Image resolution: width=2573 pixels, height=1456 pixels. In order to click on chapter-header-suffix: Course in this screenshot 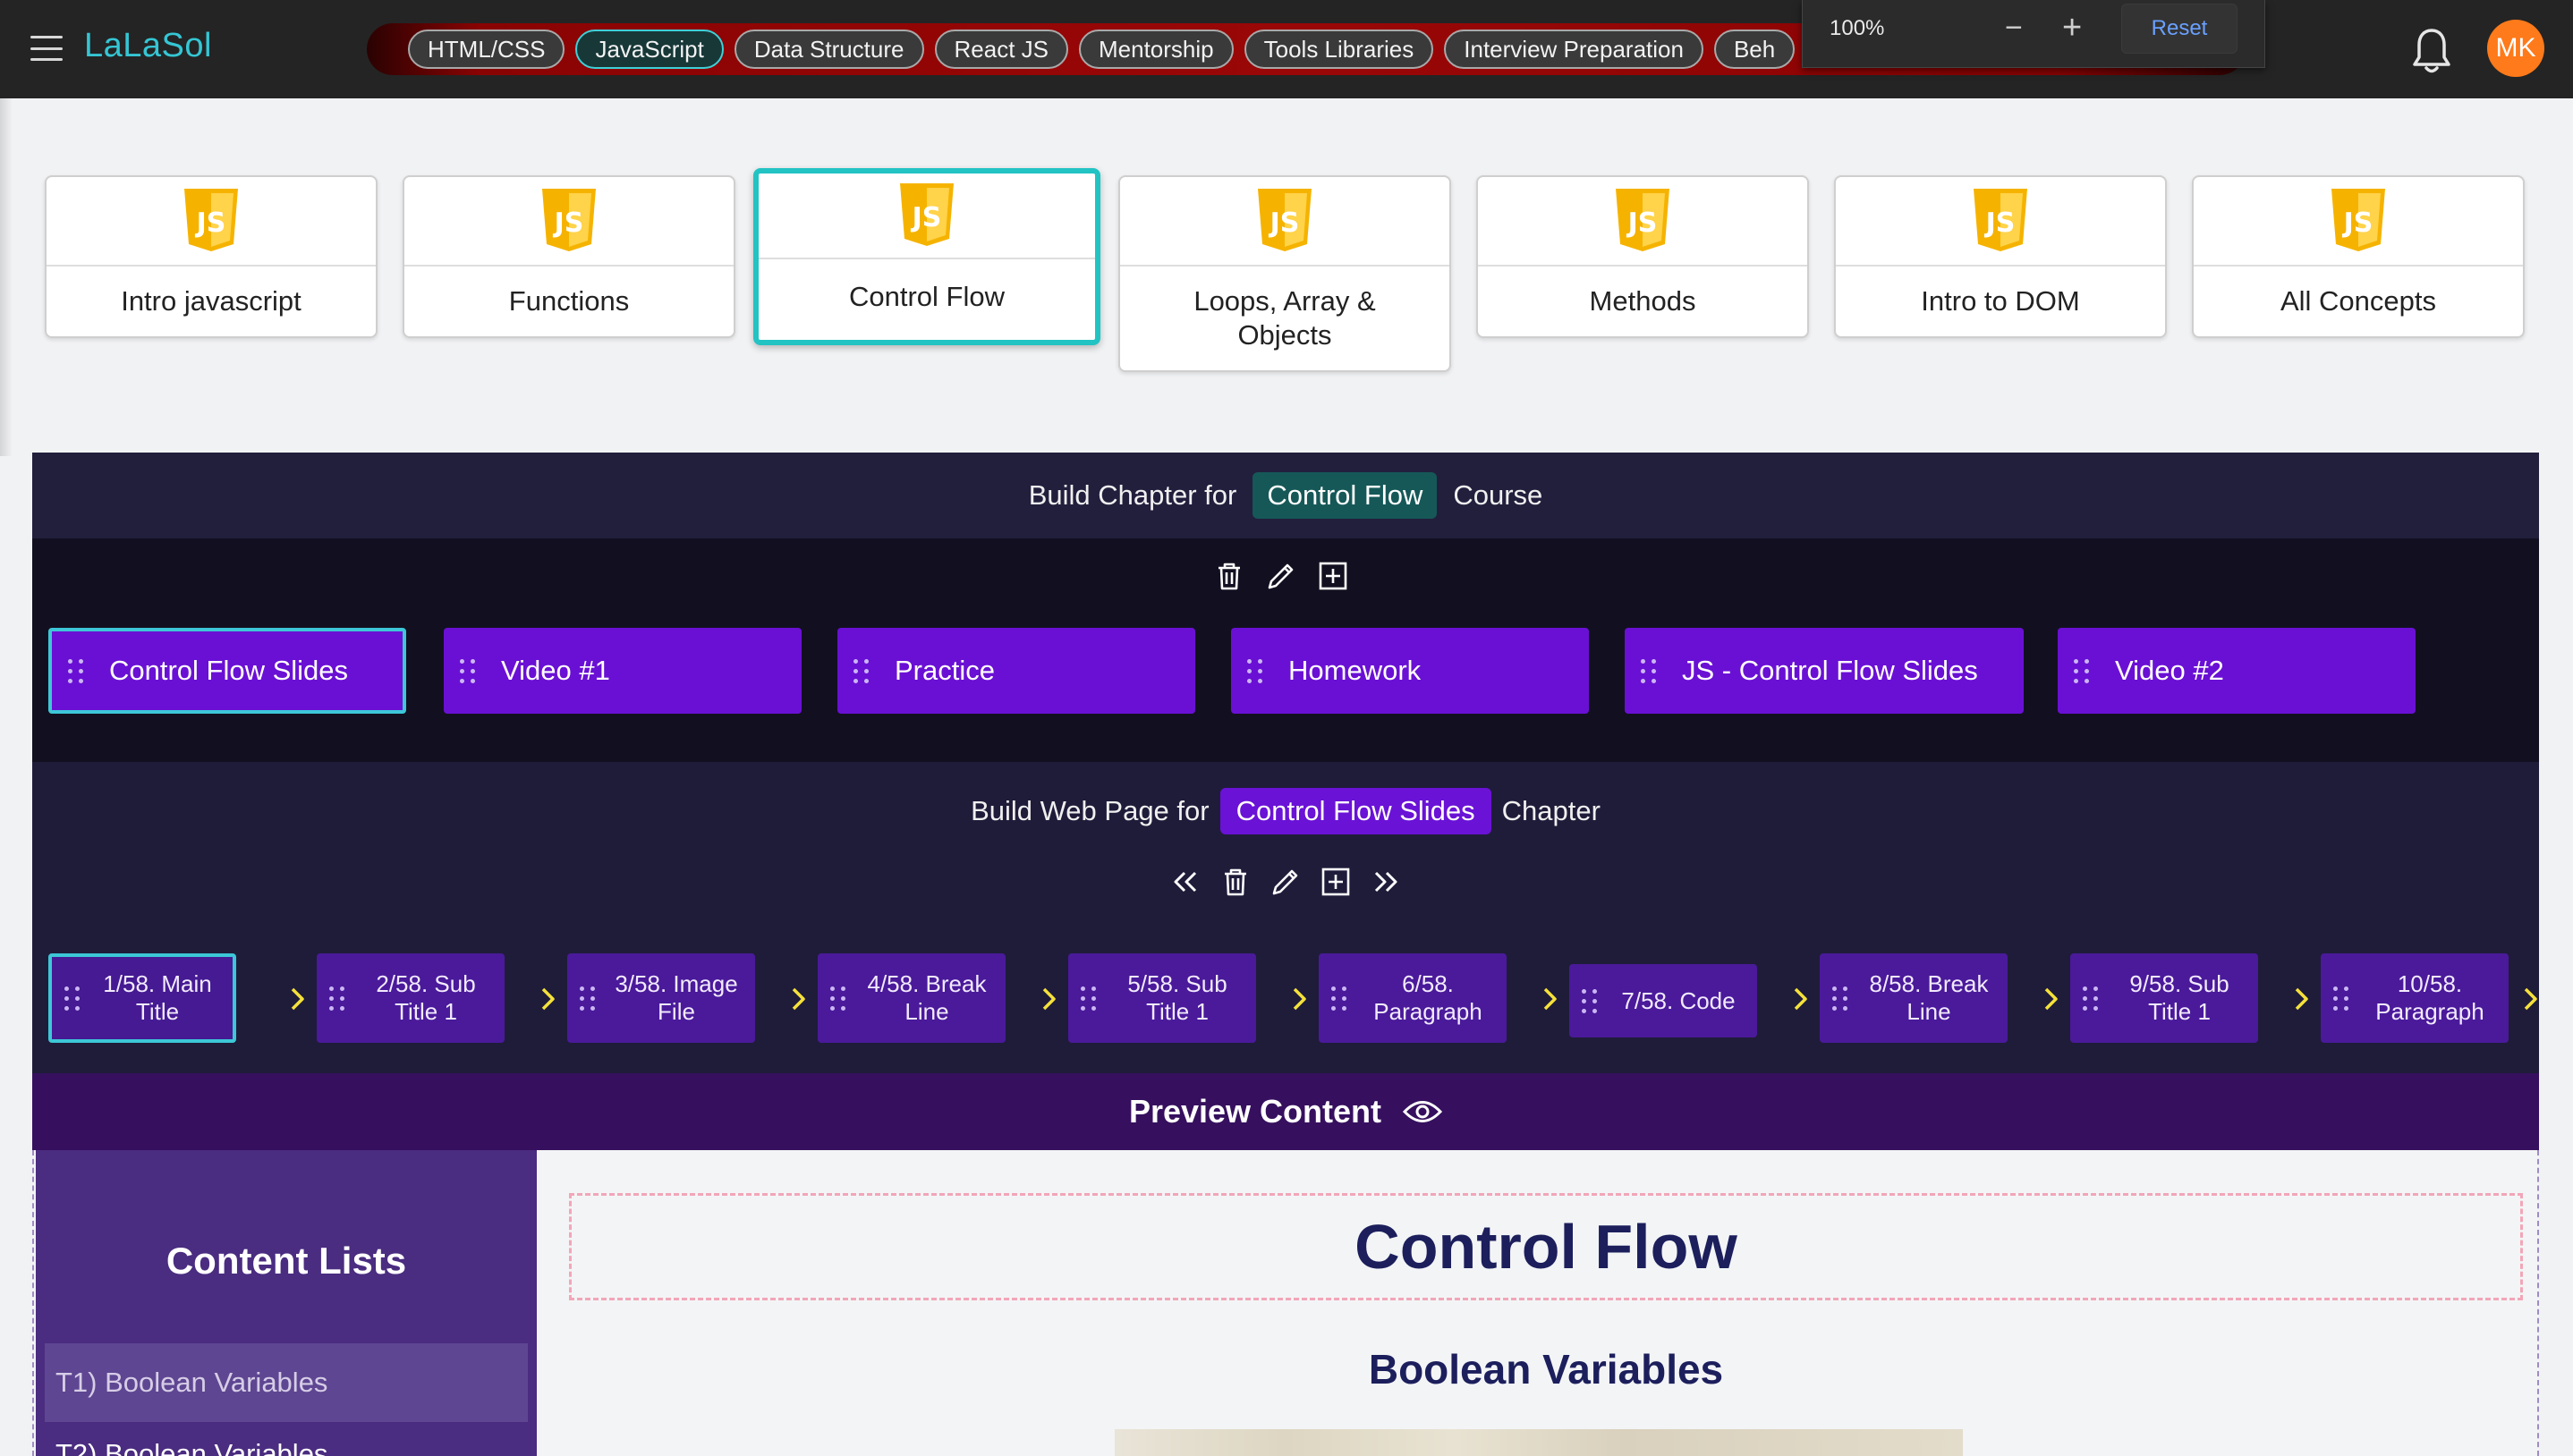, I will do `click(1498, 495)`.